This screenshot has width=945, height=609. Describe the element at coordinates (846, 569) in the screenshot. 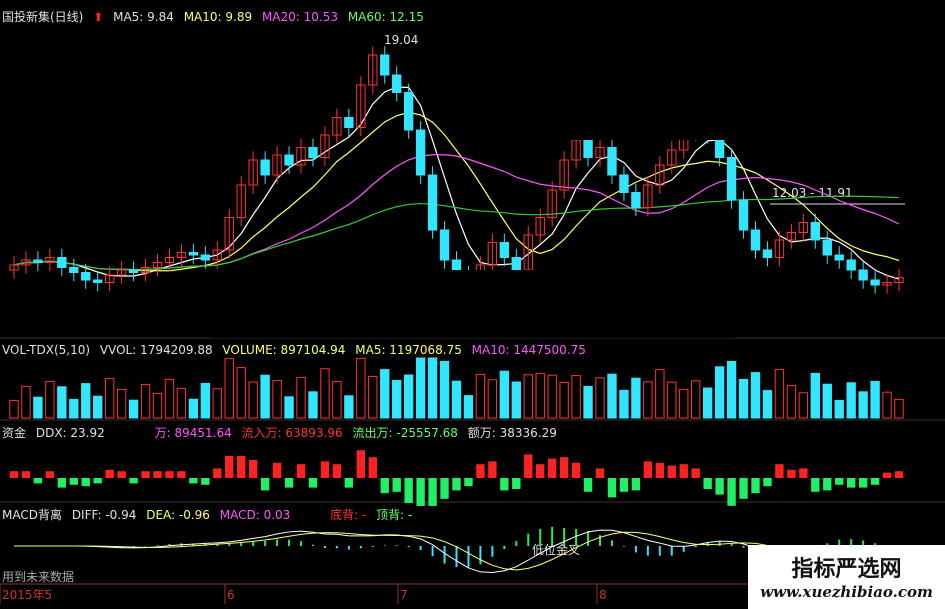

I see `watermark-title: 指标严选网` at that location.